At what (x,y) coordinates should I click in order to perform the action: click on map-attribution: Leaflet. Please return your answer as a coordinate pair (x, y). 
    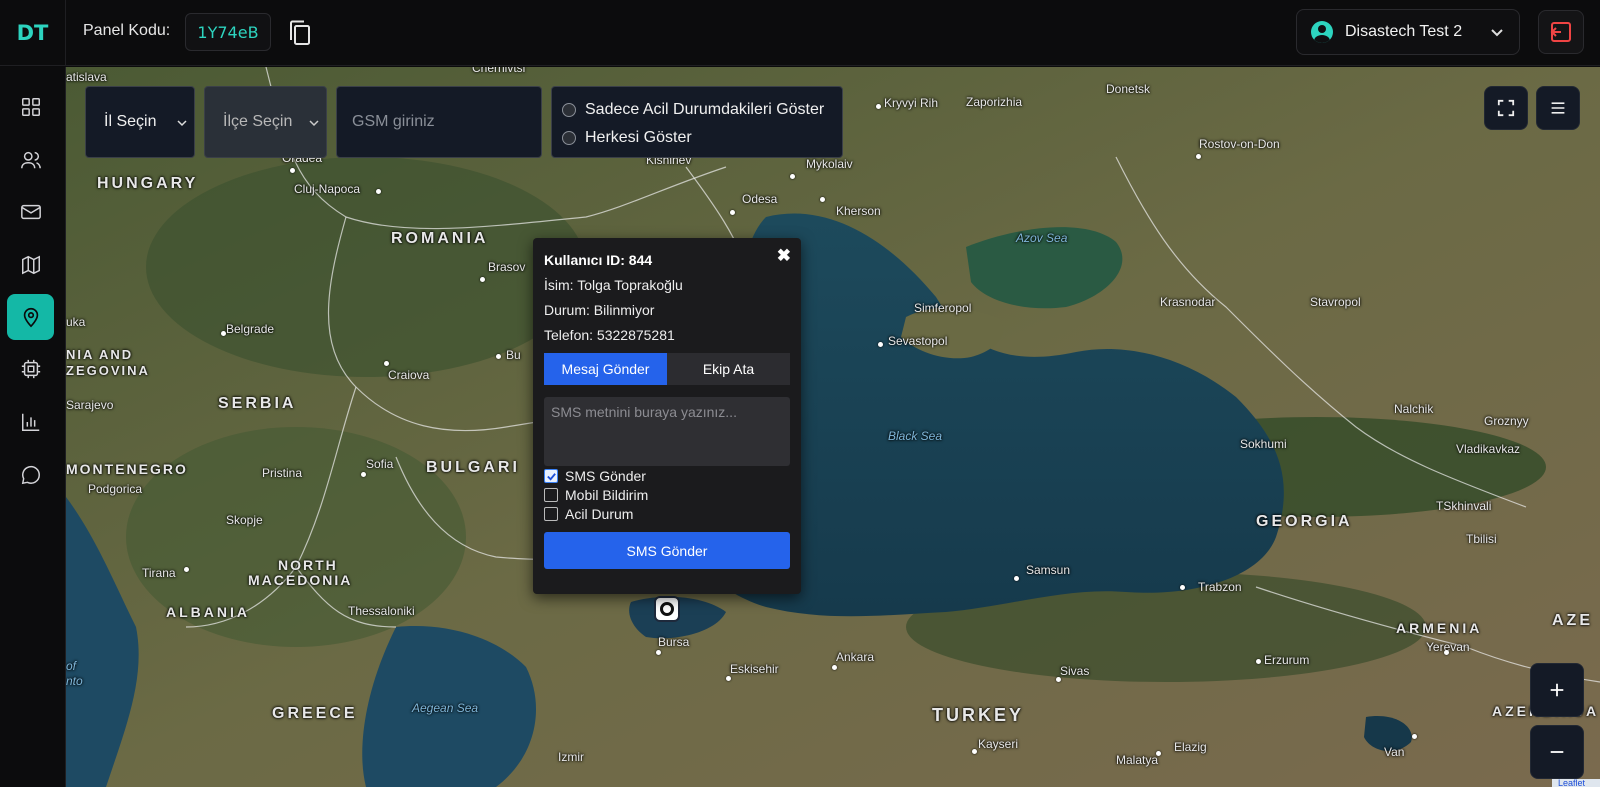
    Looking at the image, I should click on (1576, 783).